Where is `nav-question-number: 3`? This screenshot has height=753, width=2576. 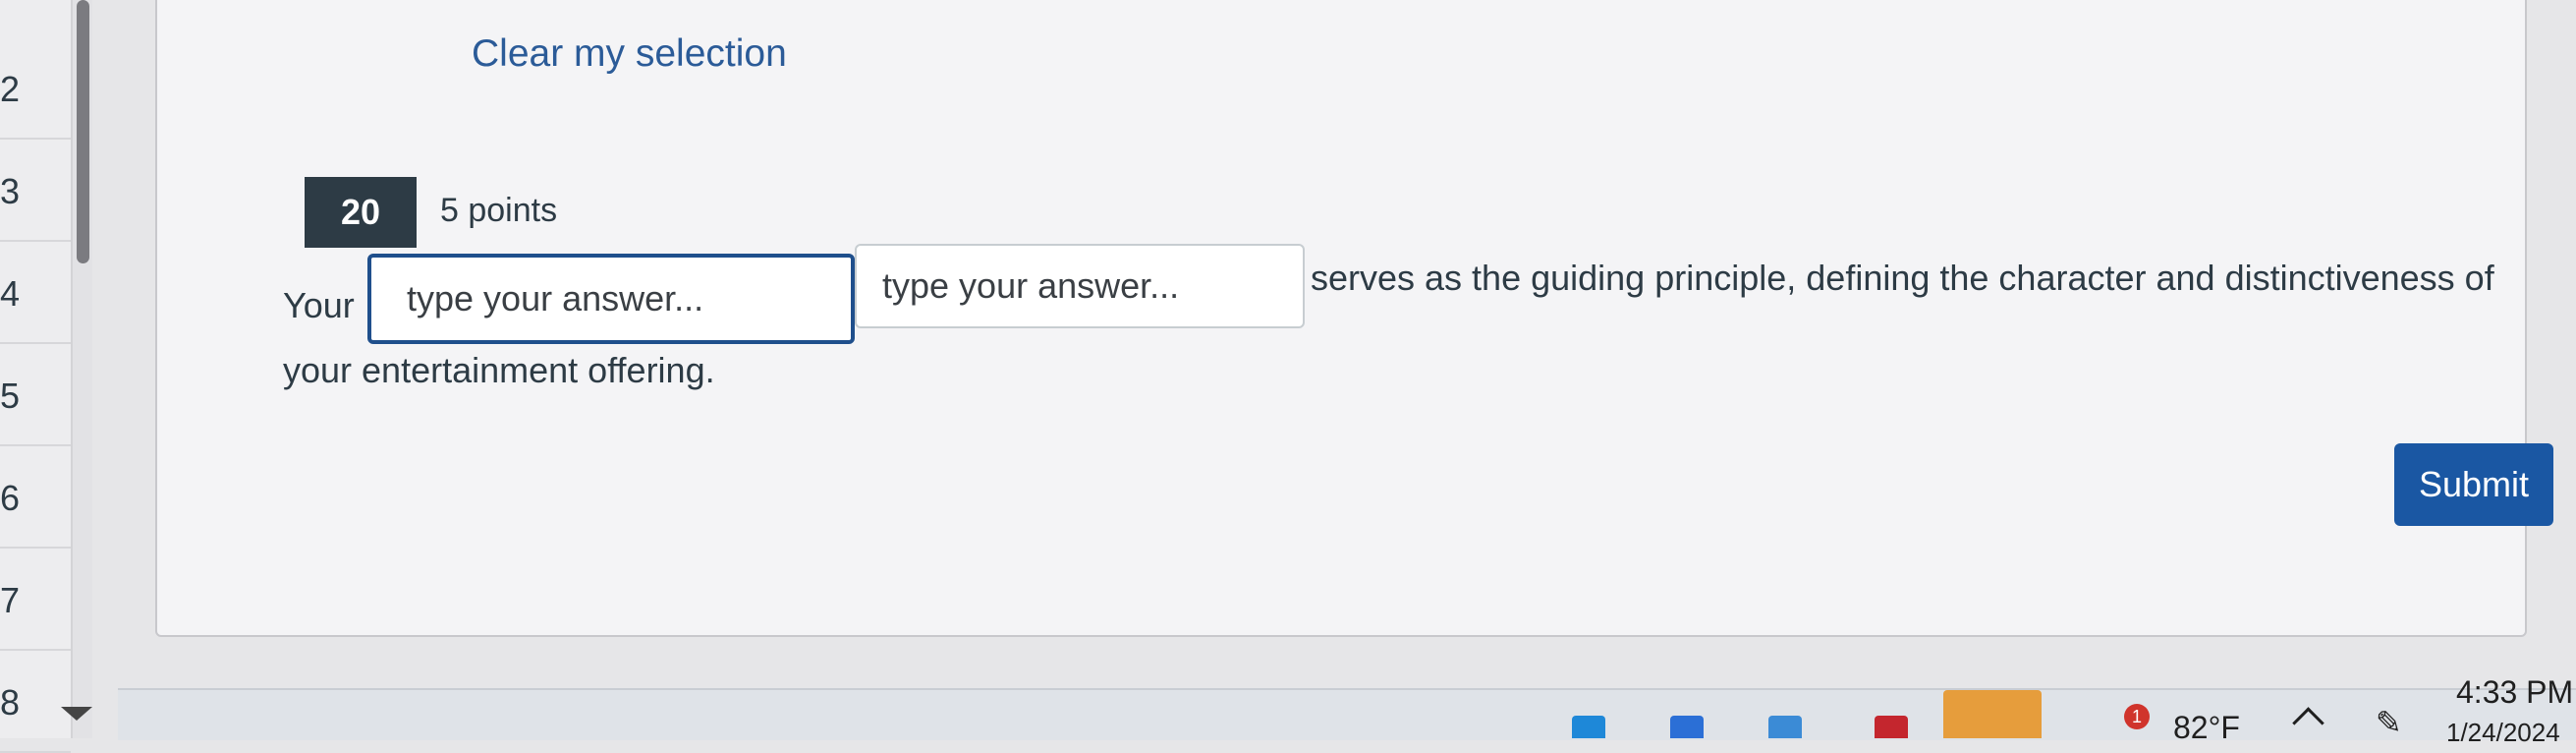 nav-question-number: 3 is located at coordinates (10, 191).